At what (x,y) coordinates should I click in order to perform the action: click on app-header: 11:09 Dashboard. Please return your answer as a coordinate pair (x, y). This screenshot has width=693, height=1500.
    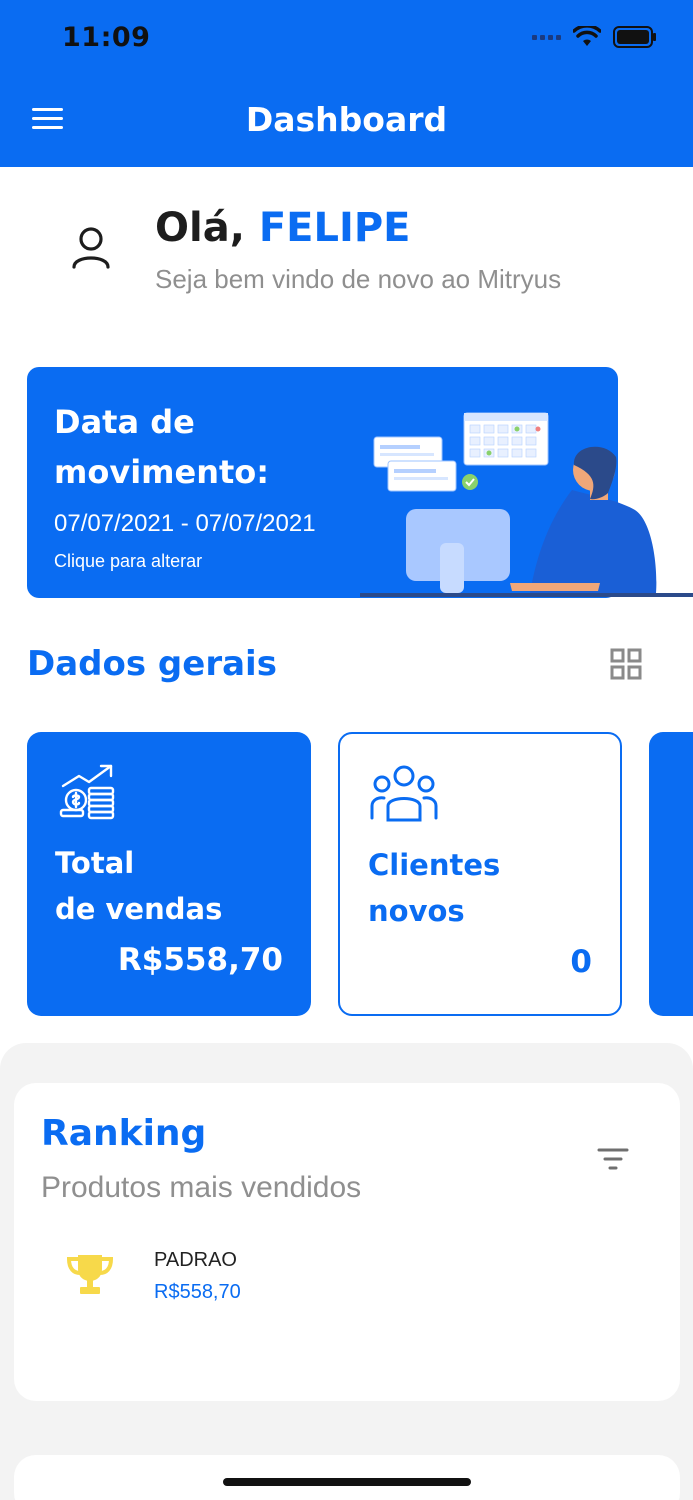
    Looking at the image, I should click on (346, 83).